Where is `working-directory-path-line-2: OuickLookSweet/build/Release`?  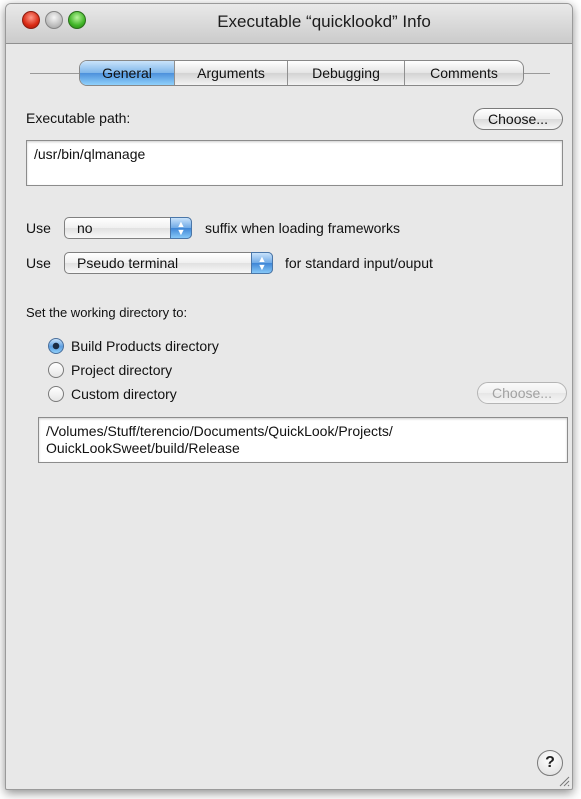 working-directory-path-line-2: OuickLookSweet/build/Release is located at coordinates (143, 448).